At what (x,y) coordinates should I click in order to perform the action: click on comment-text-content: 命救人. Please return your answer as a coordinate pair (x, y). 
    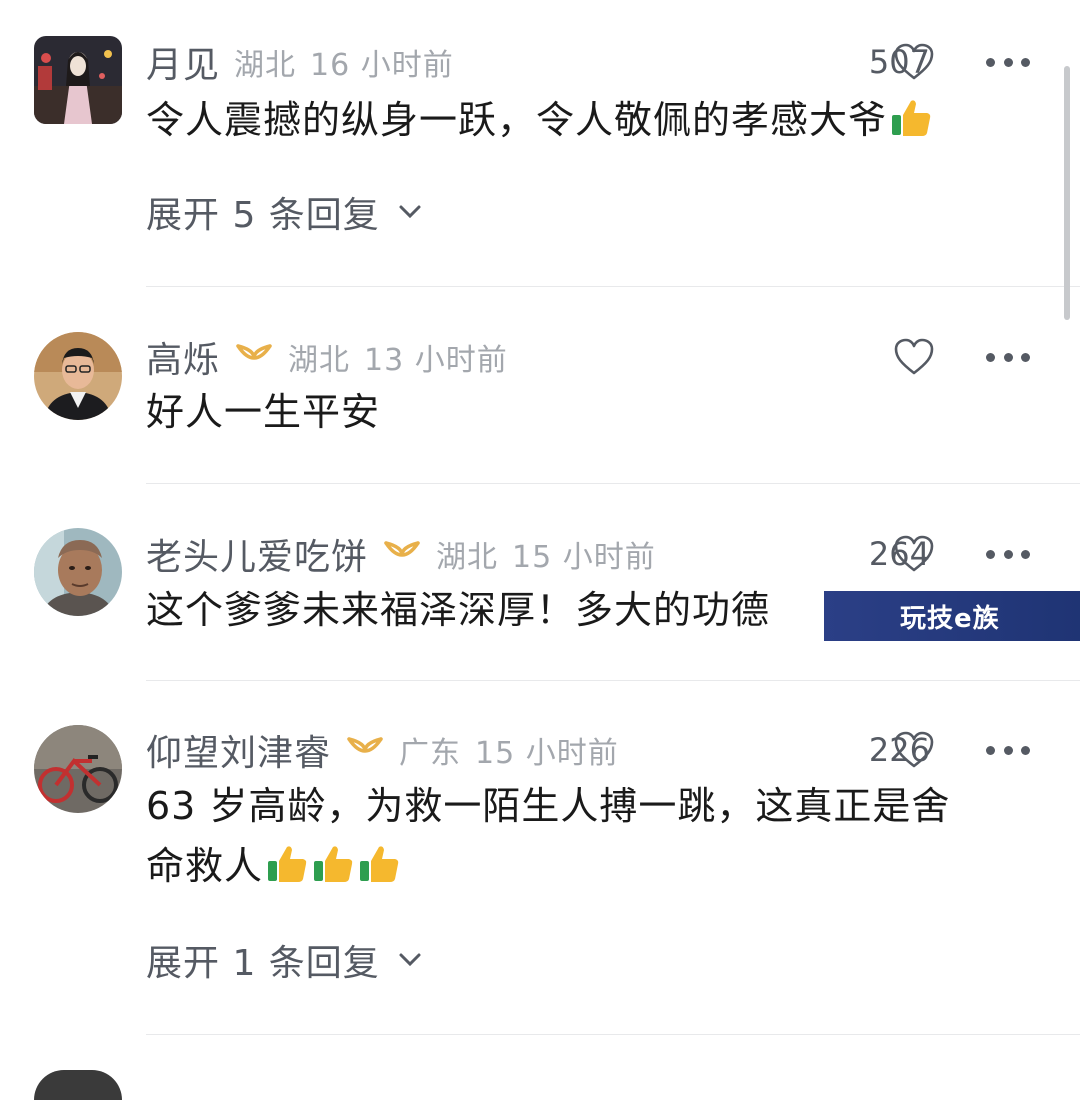
    Looking at the image, I should click on (205, 866).